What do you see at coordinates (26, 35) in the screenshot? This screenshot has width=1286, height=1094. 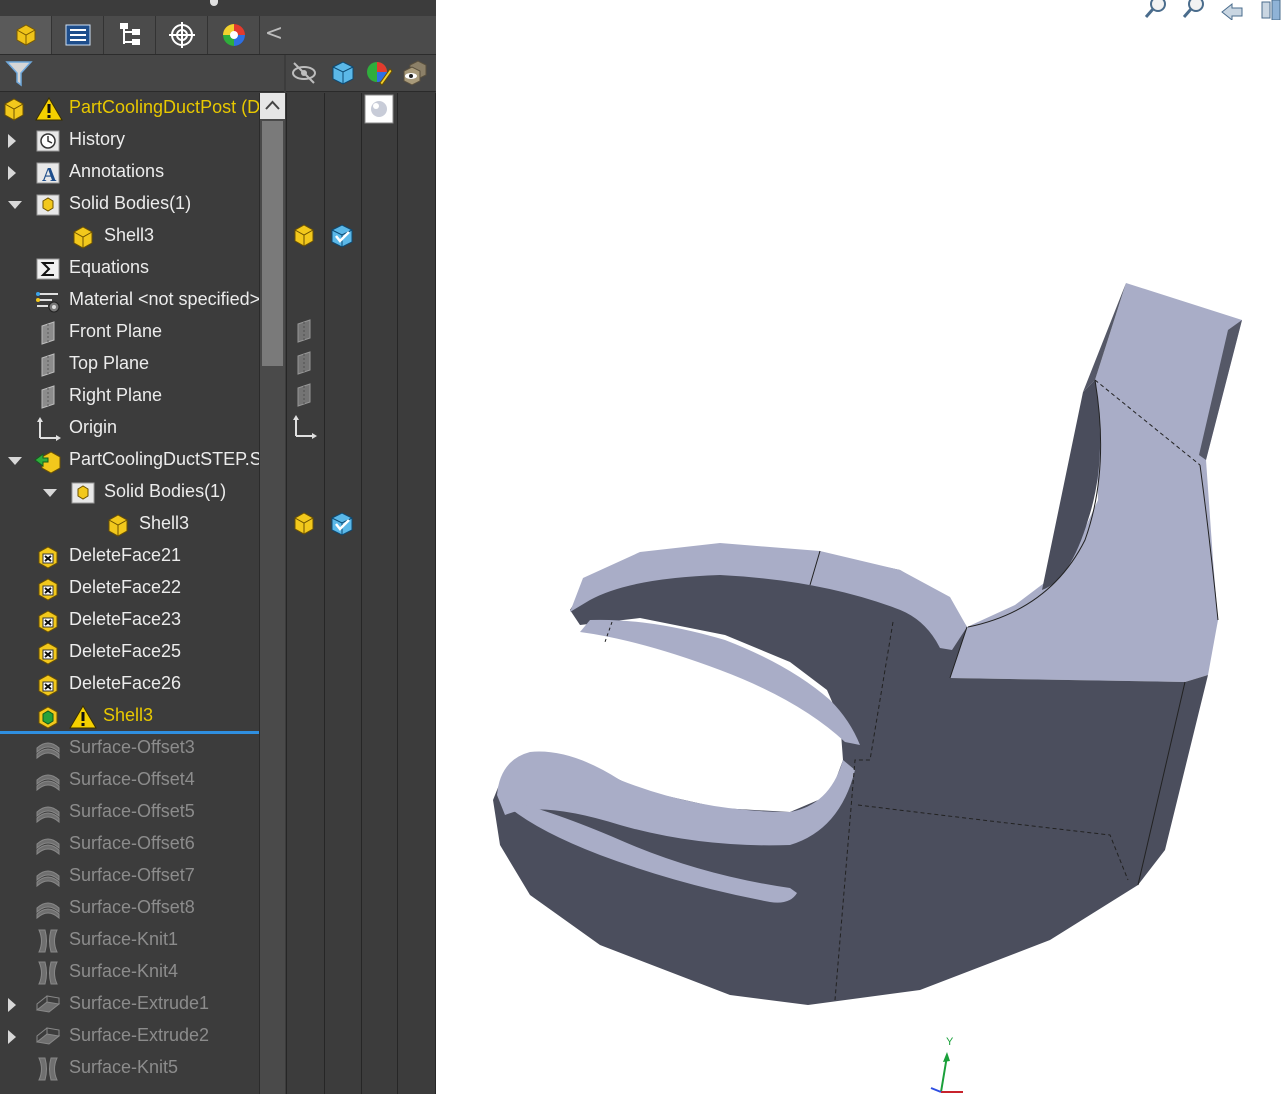 I see `tab-feature-manager` at bounding box center [26, 35].